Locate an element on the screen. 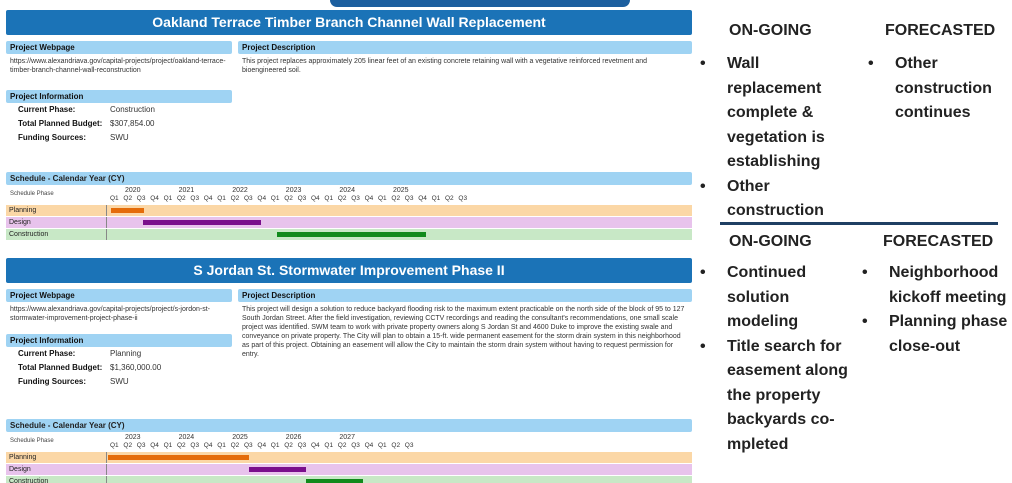 This screenshot has width=1012, height=483. panel-separator is located at coordinates (859, 223).